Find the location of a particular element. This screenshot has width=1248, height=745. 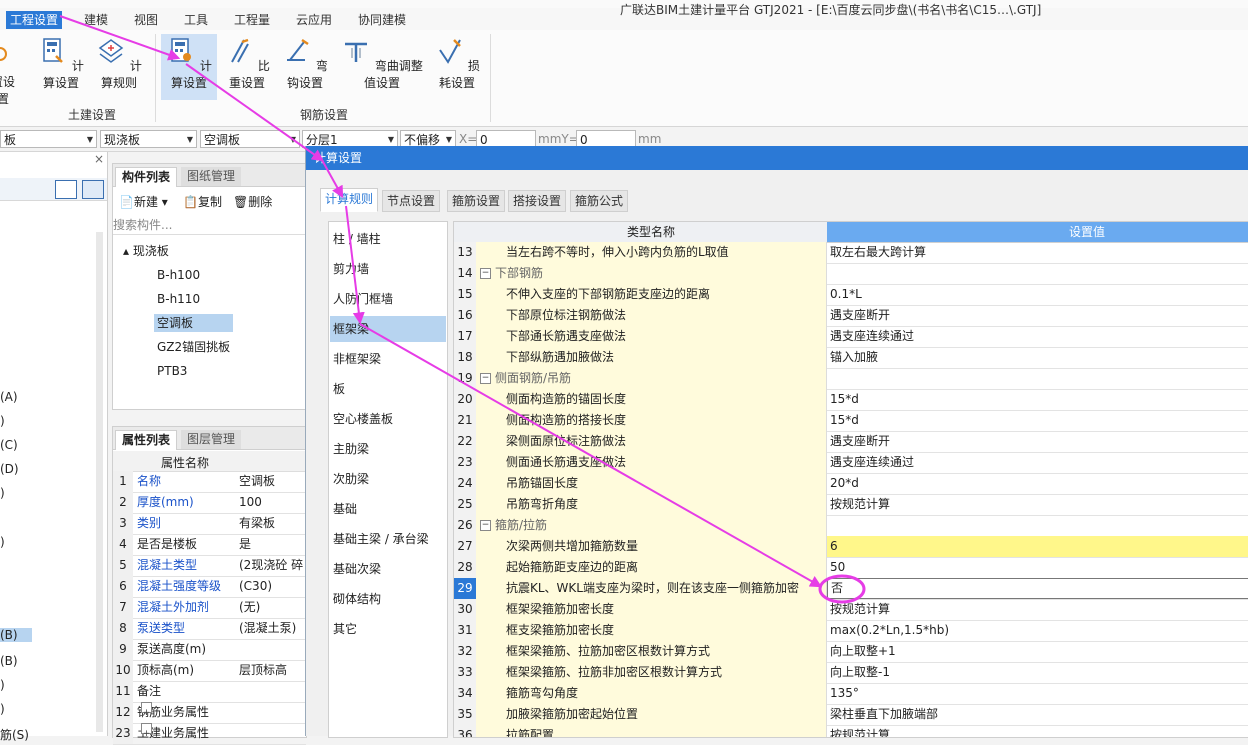

nav-label: (D) is located at coordinates (9, 469).